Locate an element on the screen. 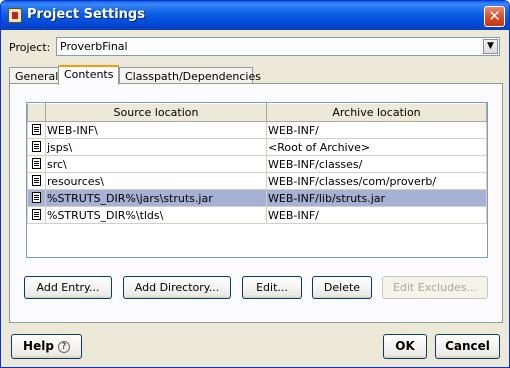 This screenshot has height=368, width=510. table-row: src\ WEB-INF/classes/ is located at coordinates (257, 164).